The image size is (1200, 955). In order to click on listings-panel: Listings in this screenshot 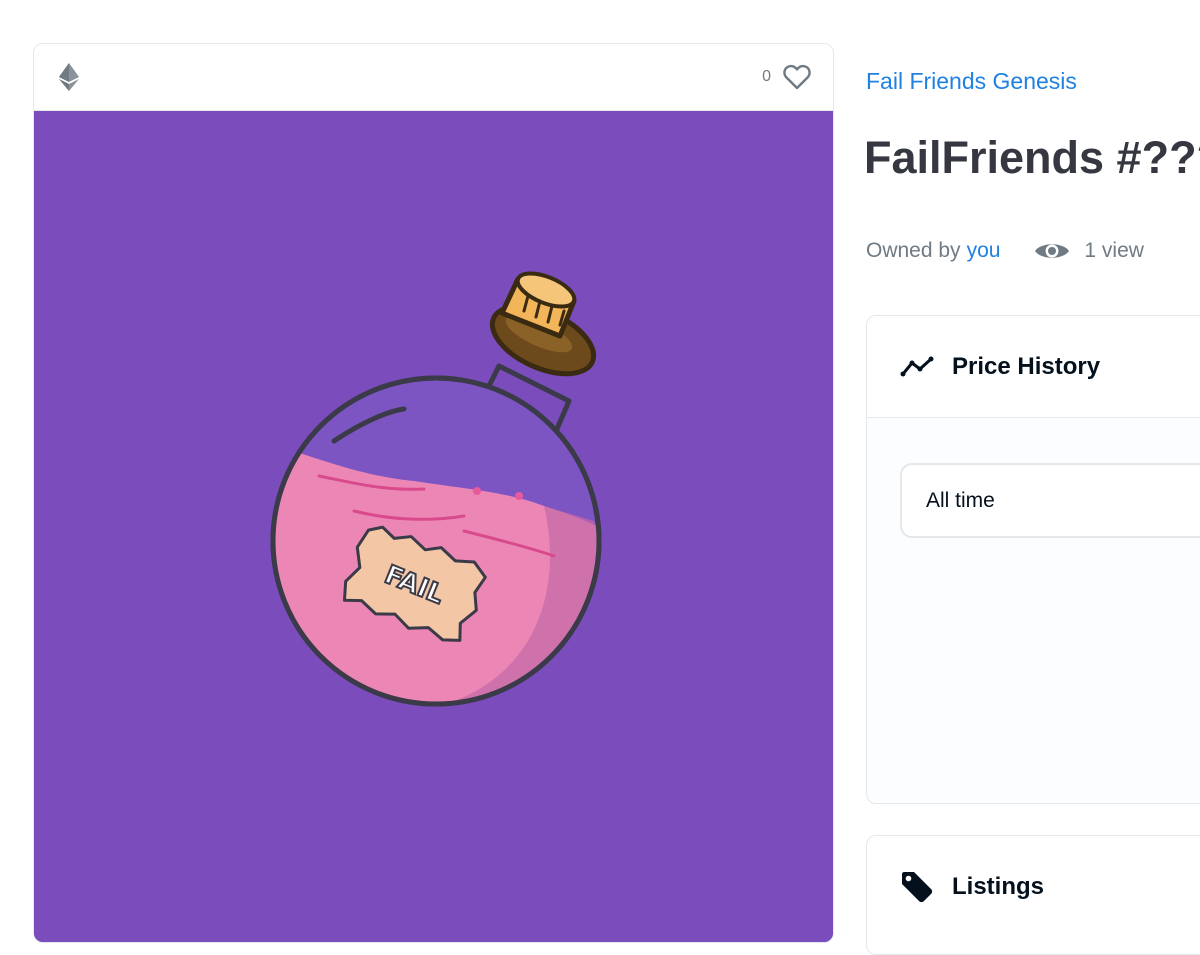, I will do `click(1033, 895)`.